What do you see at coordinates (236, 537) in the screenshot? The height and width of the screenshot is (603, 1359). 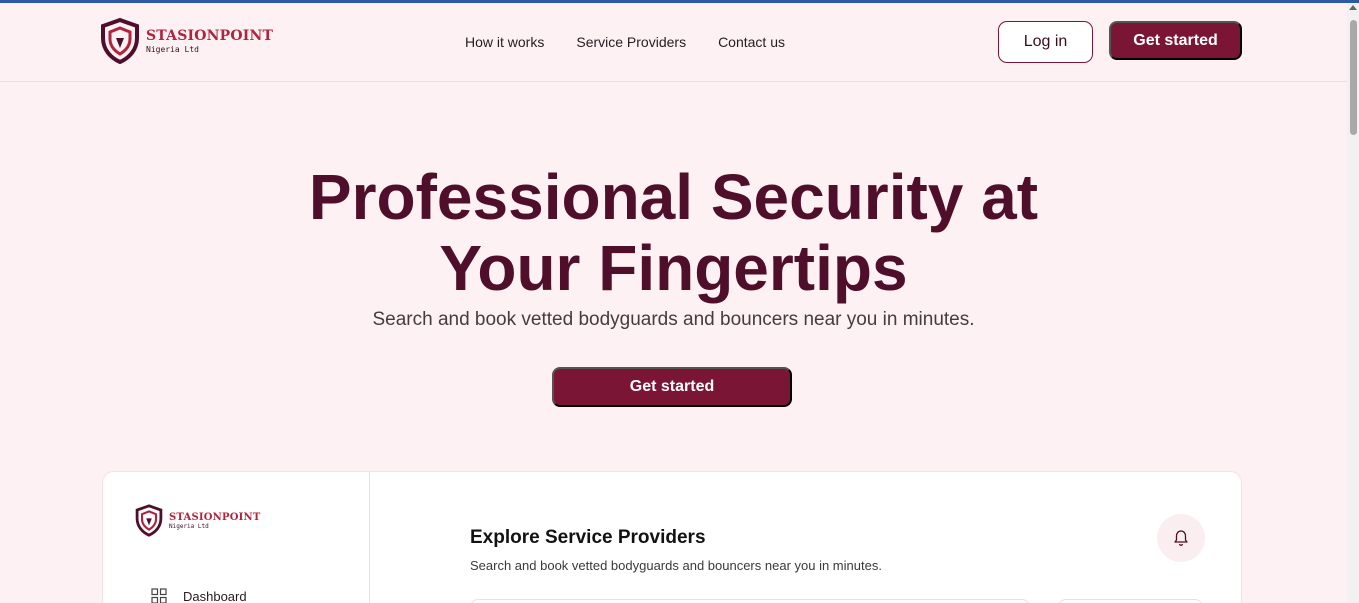 I see `preview-sidebar: STASIONPOINT Nigeria Ltd Dashboard` at bounding box center [236, 537].